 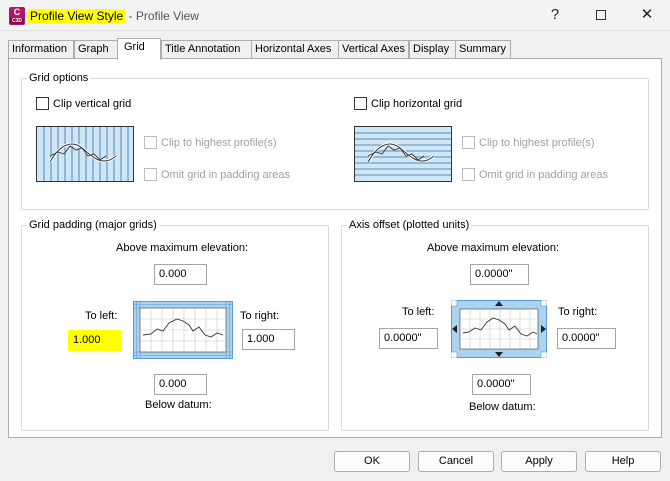 What do you see at coordinates (101, 316) in the screenshot?
I see `gp-left-label: To left:` at bounding box center [101, 316].